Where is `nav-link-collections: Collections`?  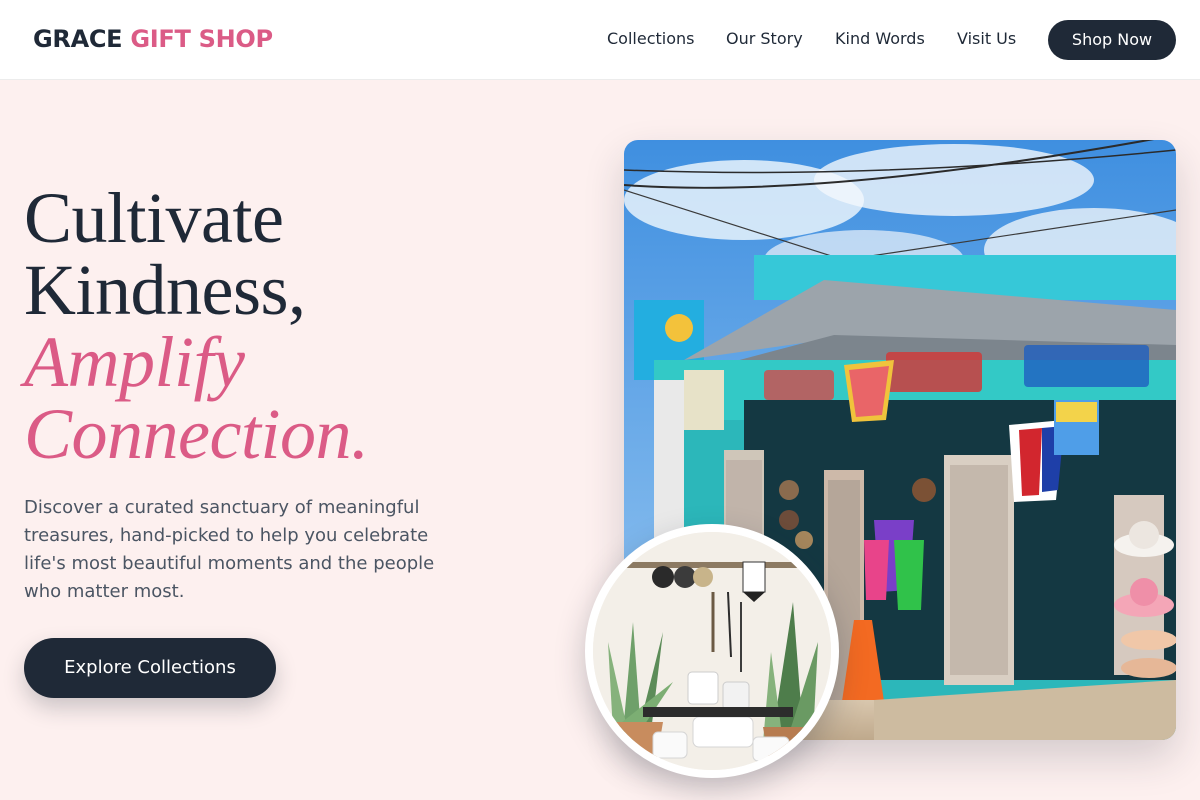
nav-link-collections: Collections is located at coordinates (650, 39).